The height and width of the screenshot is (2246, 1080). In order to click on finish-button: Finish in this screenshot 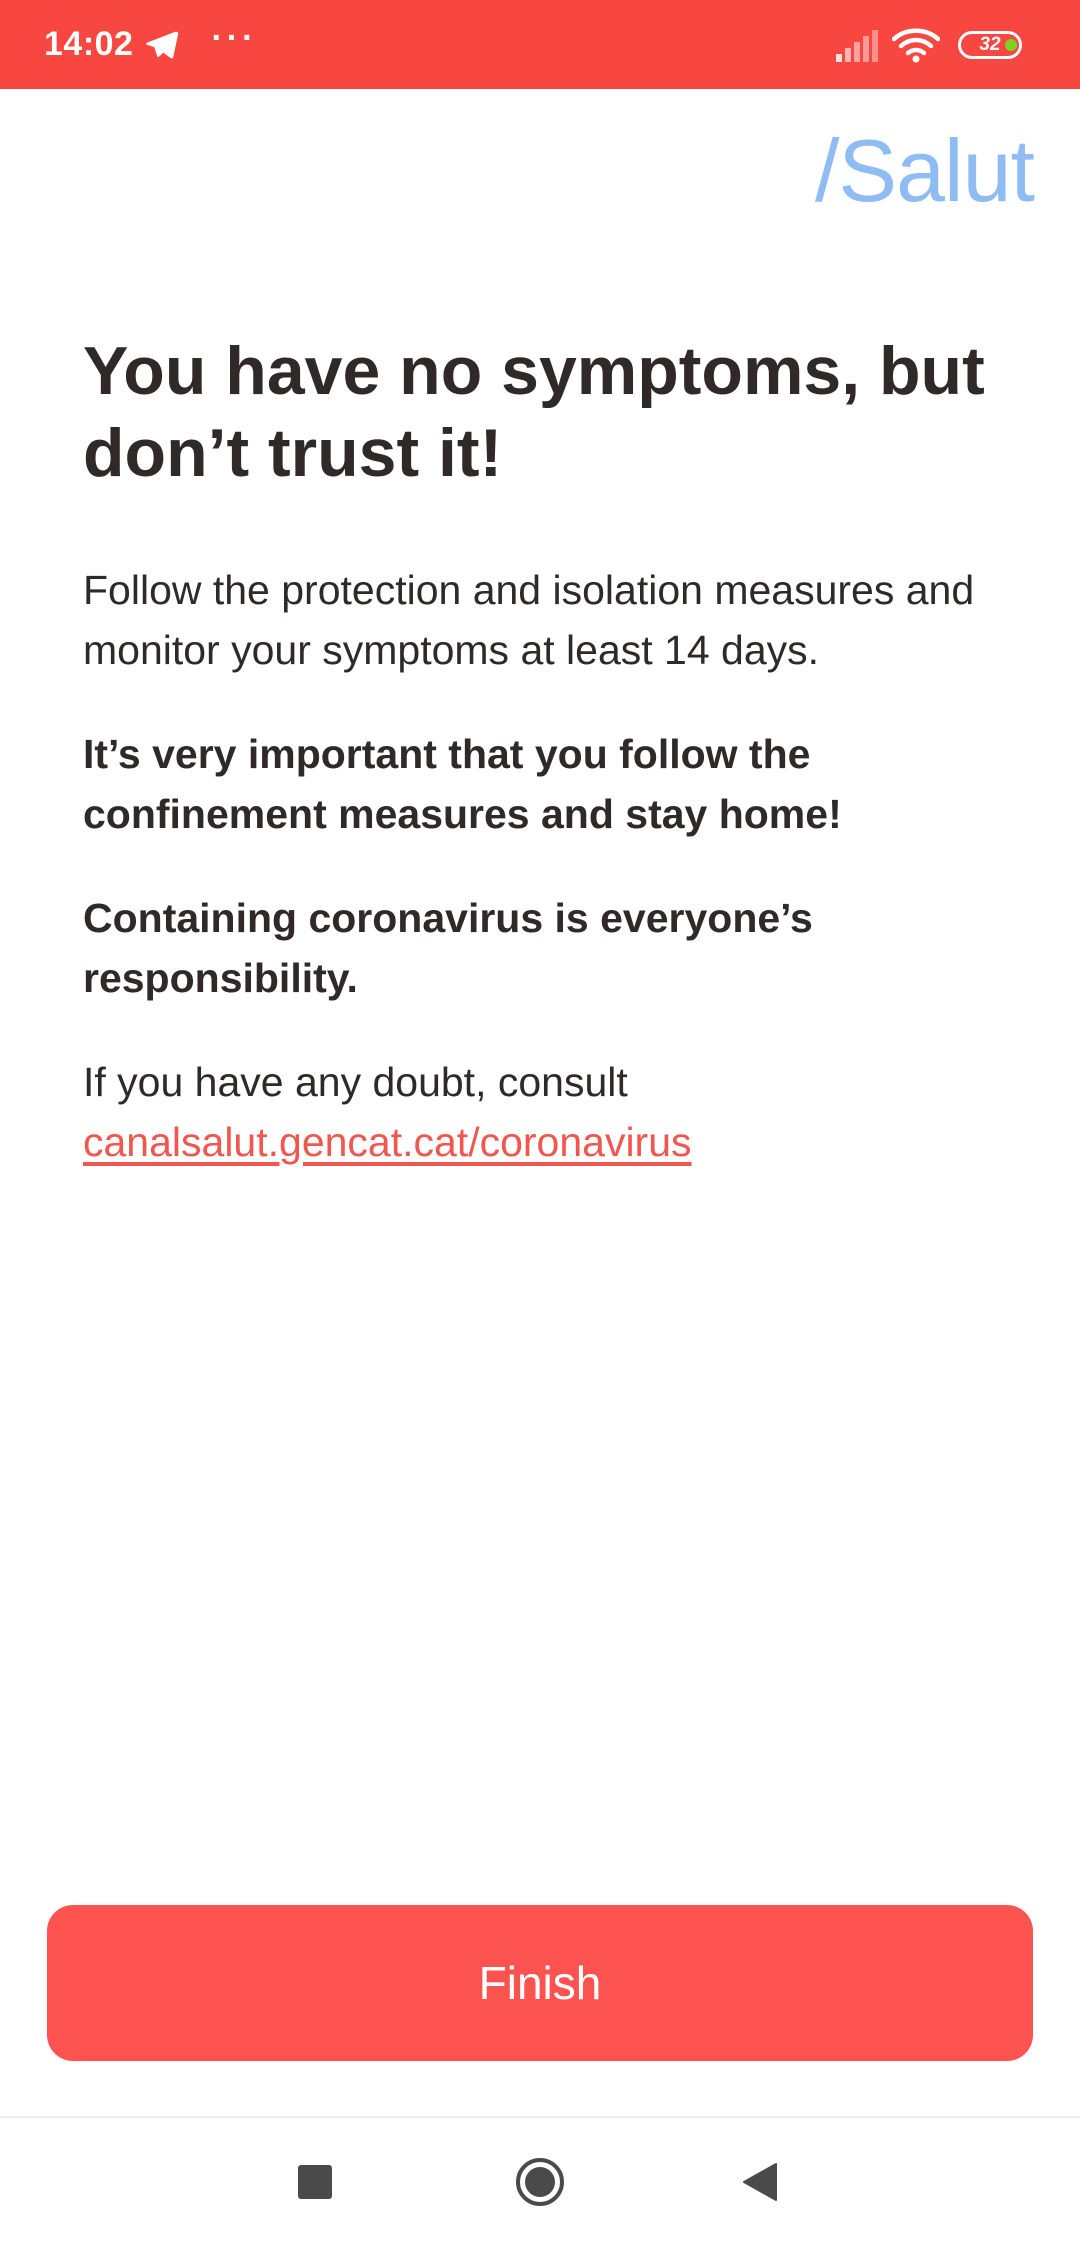, I will do `click(540, 1983)`.